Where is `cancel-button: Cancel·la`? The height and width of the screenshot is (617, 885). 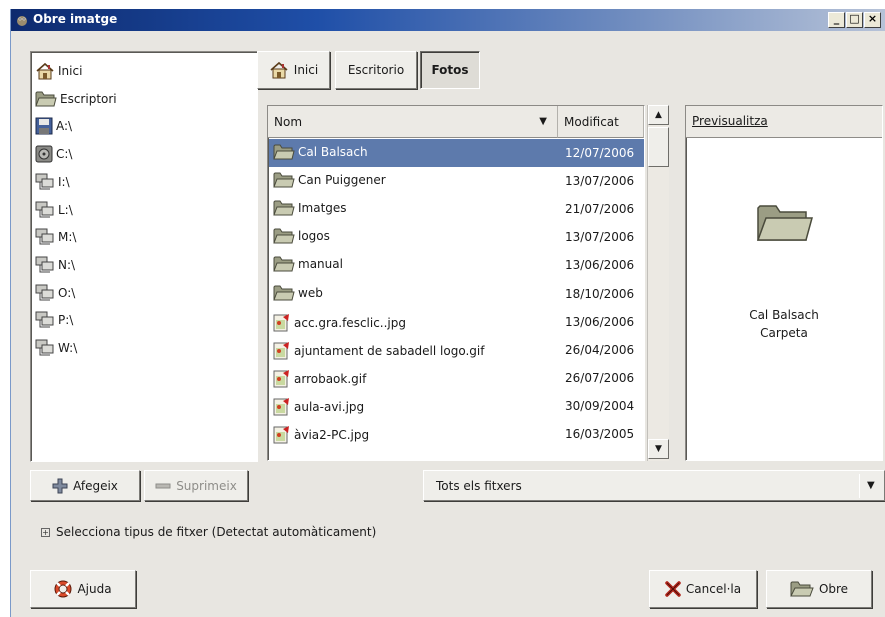
cancel-button: Cancel·la is located at coordinates (703, 589).